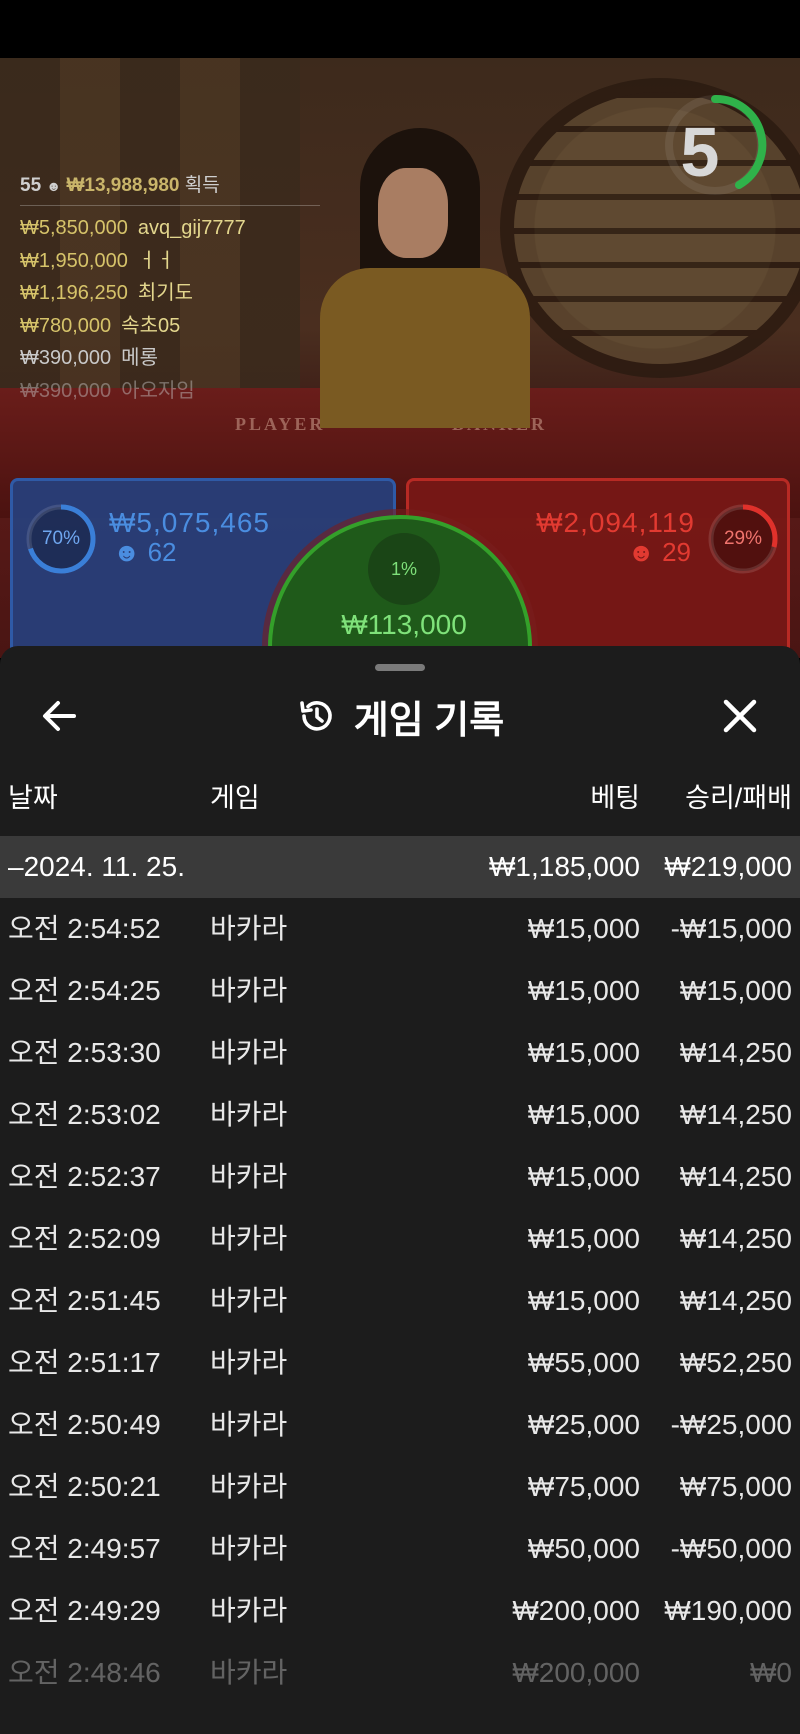  I want to click on leaderboard-entry: ₩390,000 메롱, so click(89, 358).